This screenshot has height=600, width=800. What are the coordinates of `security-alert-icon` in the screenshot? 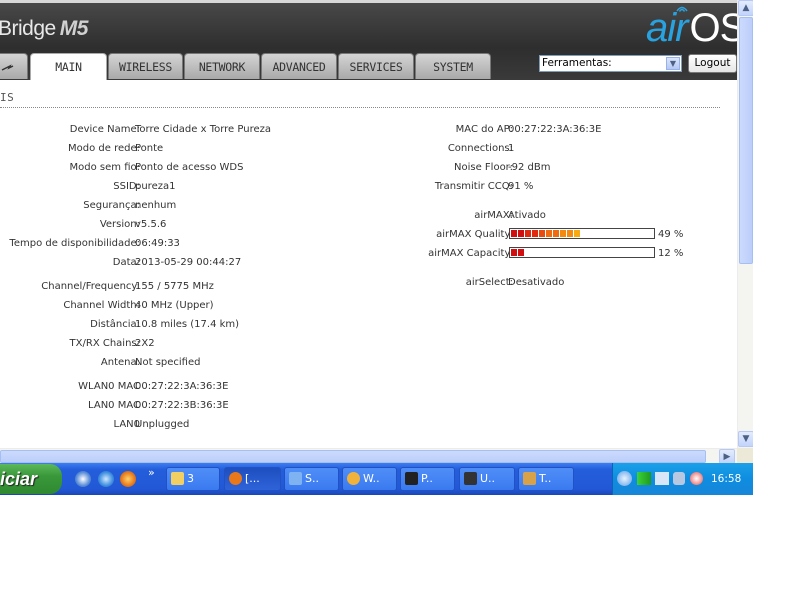 It's located at (696, 478).